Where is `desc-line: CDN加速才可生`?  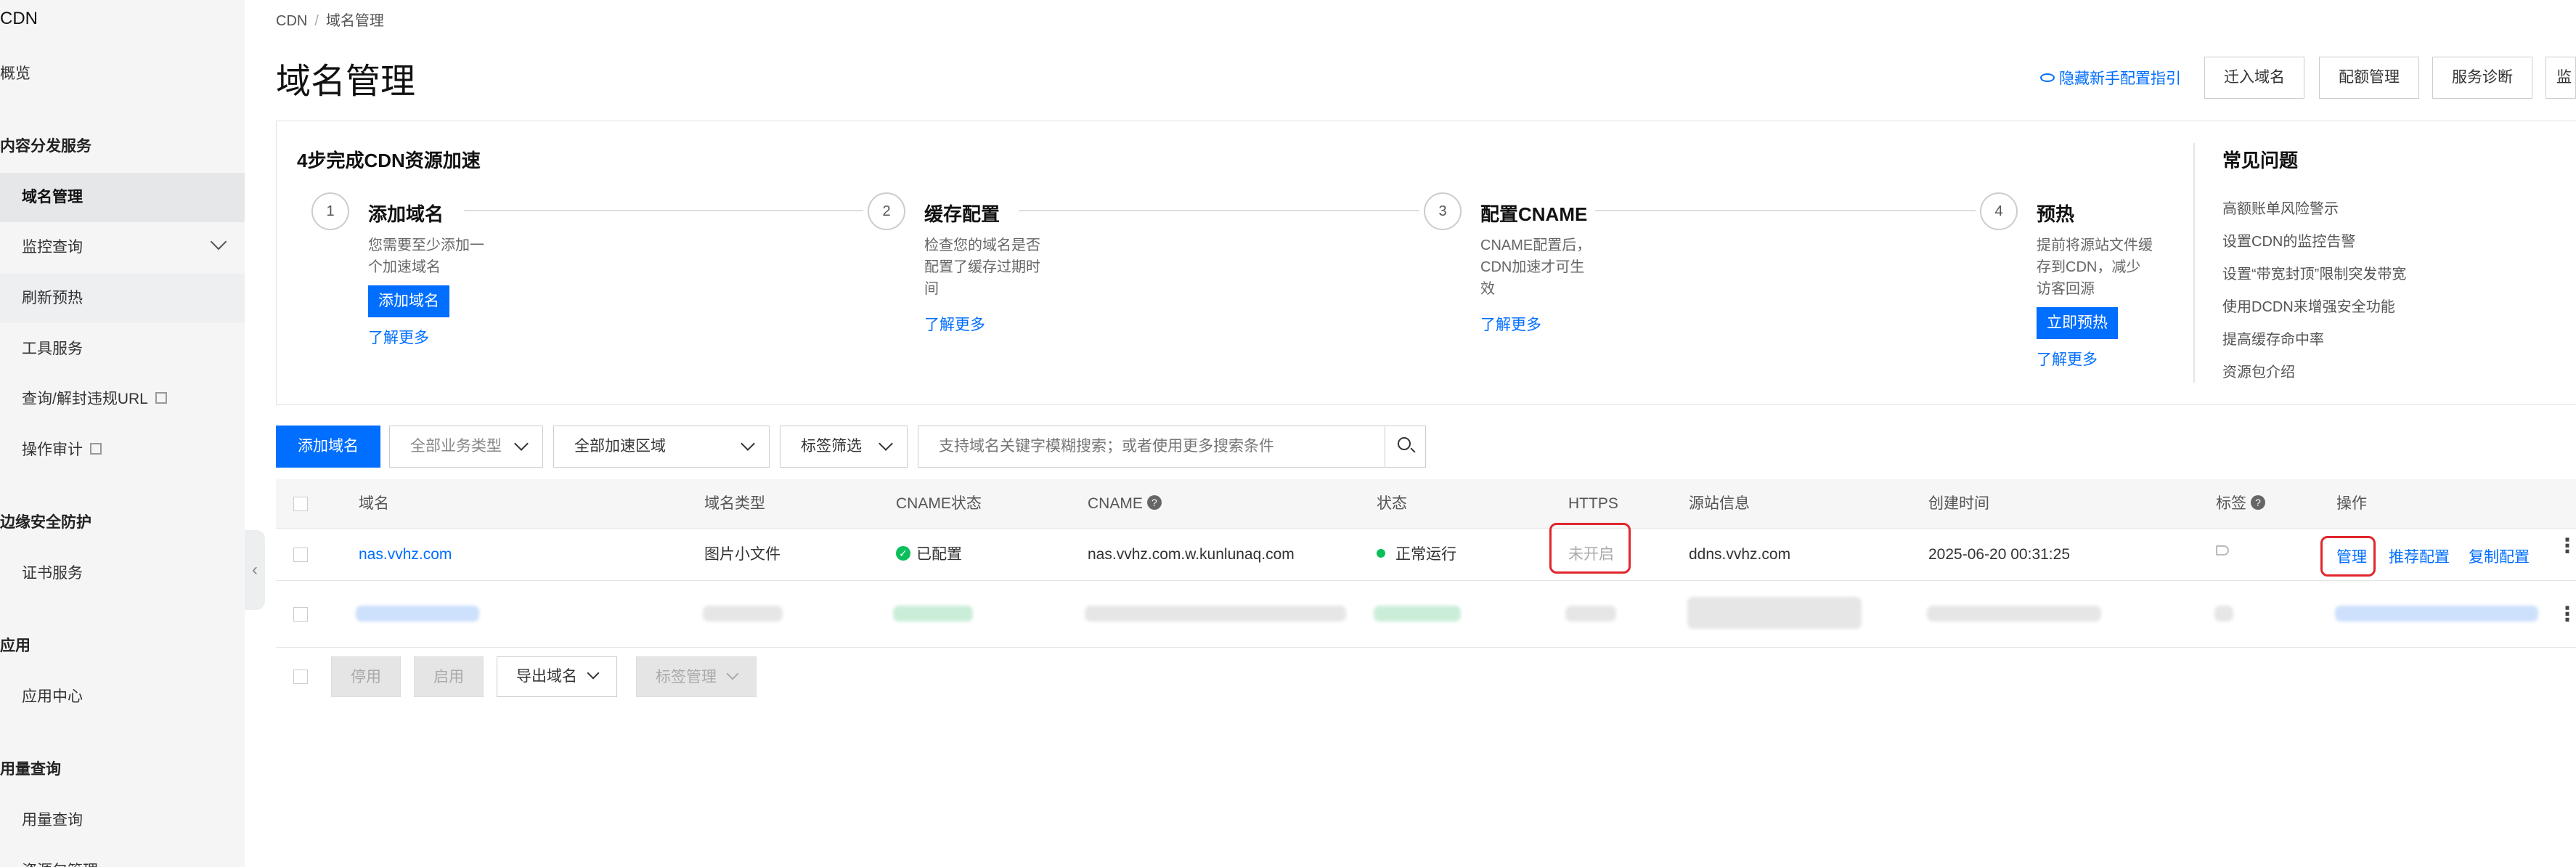 desc-line: CDN加速才可生 is located at coordinates (1532, 267).